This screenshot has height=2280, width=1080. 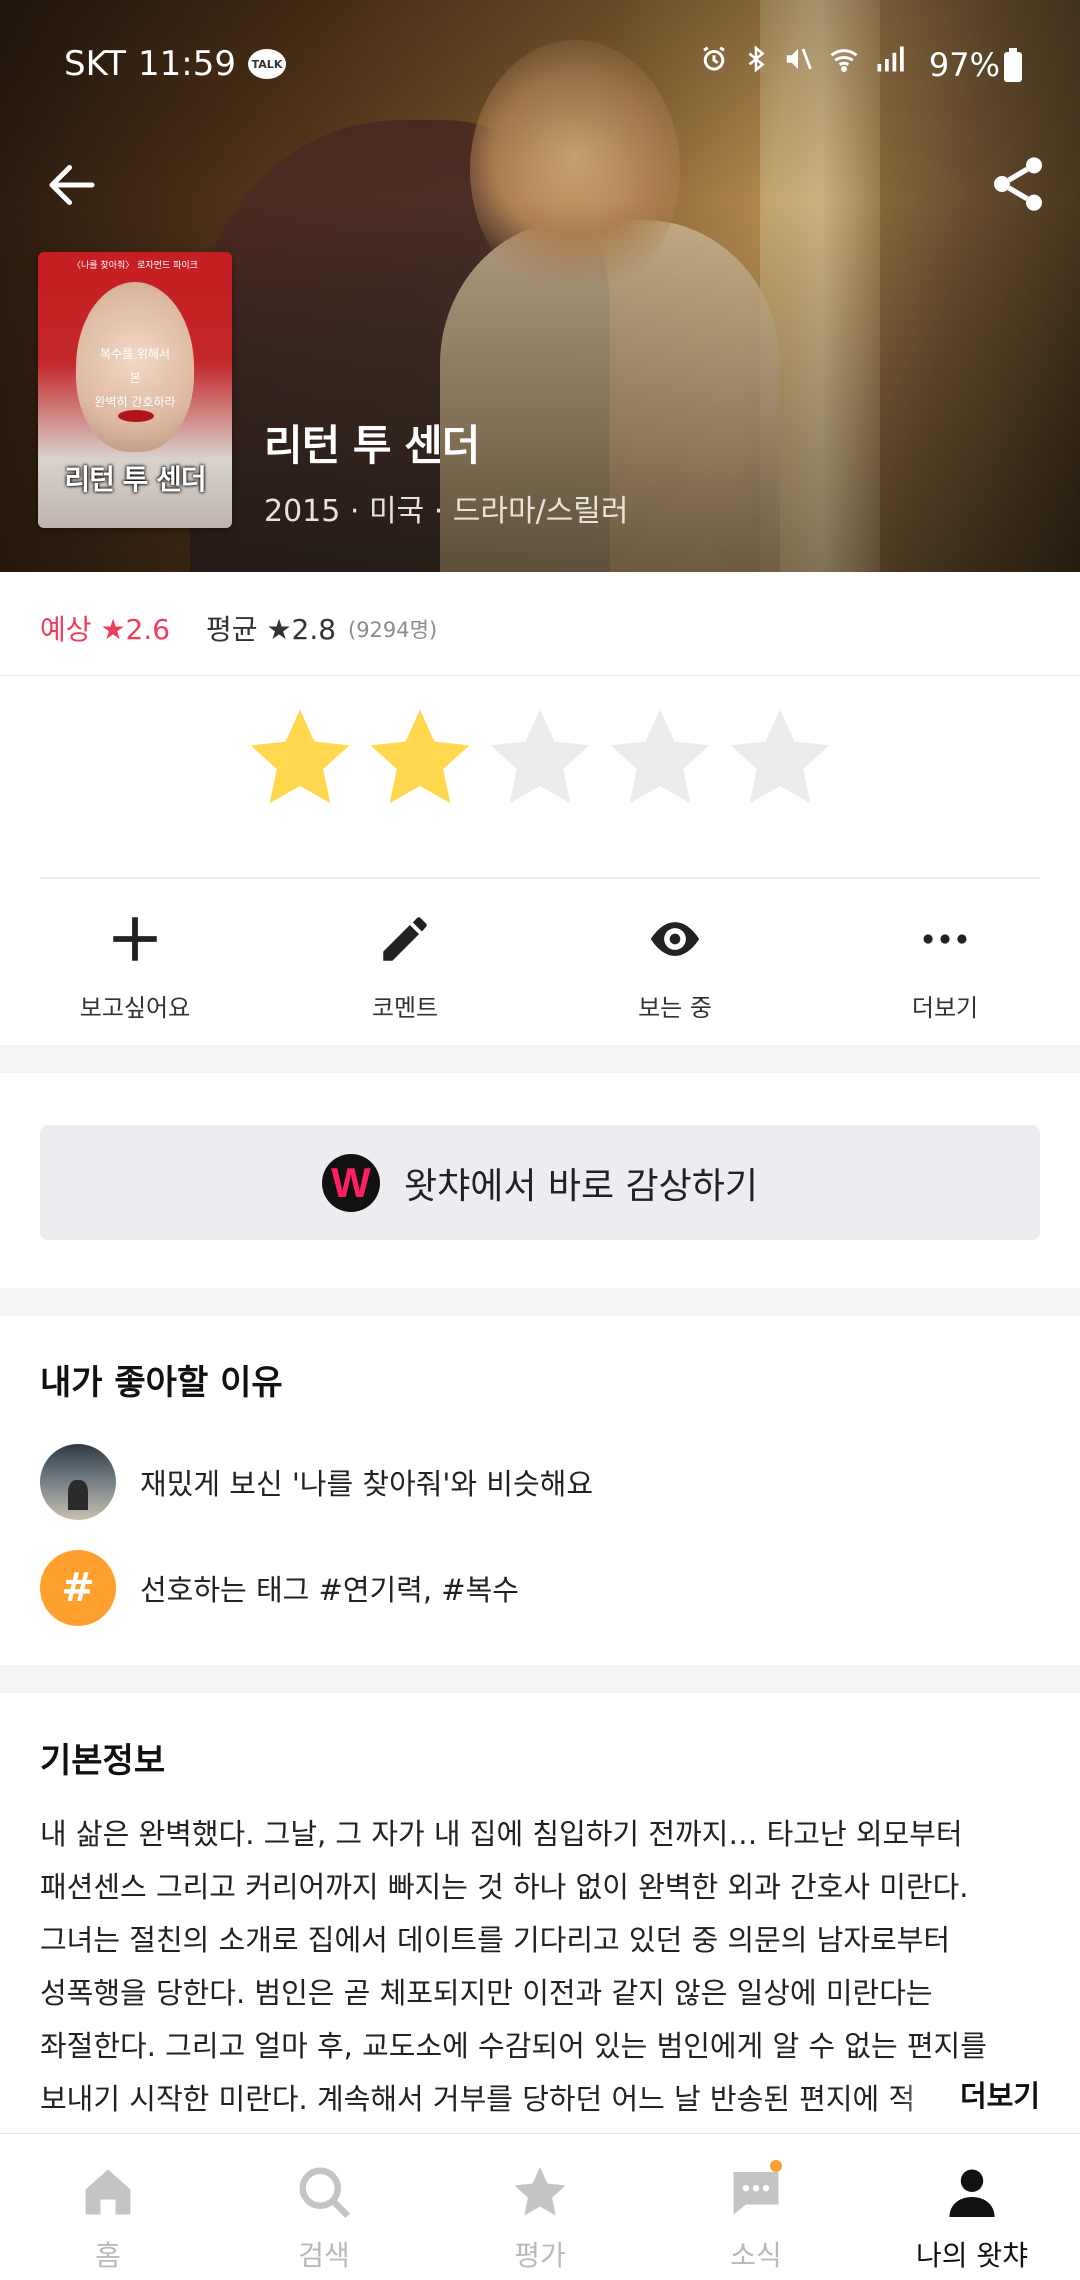 I want to click on alarm-icon, so click(x=714, y=58).